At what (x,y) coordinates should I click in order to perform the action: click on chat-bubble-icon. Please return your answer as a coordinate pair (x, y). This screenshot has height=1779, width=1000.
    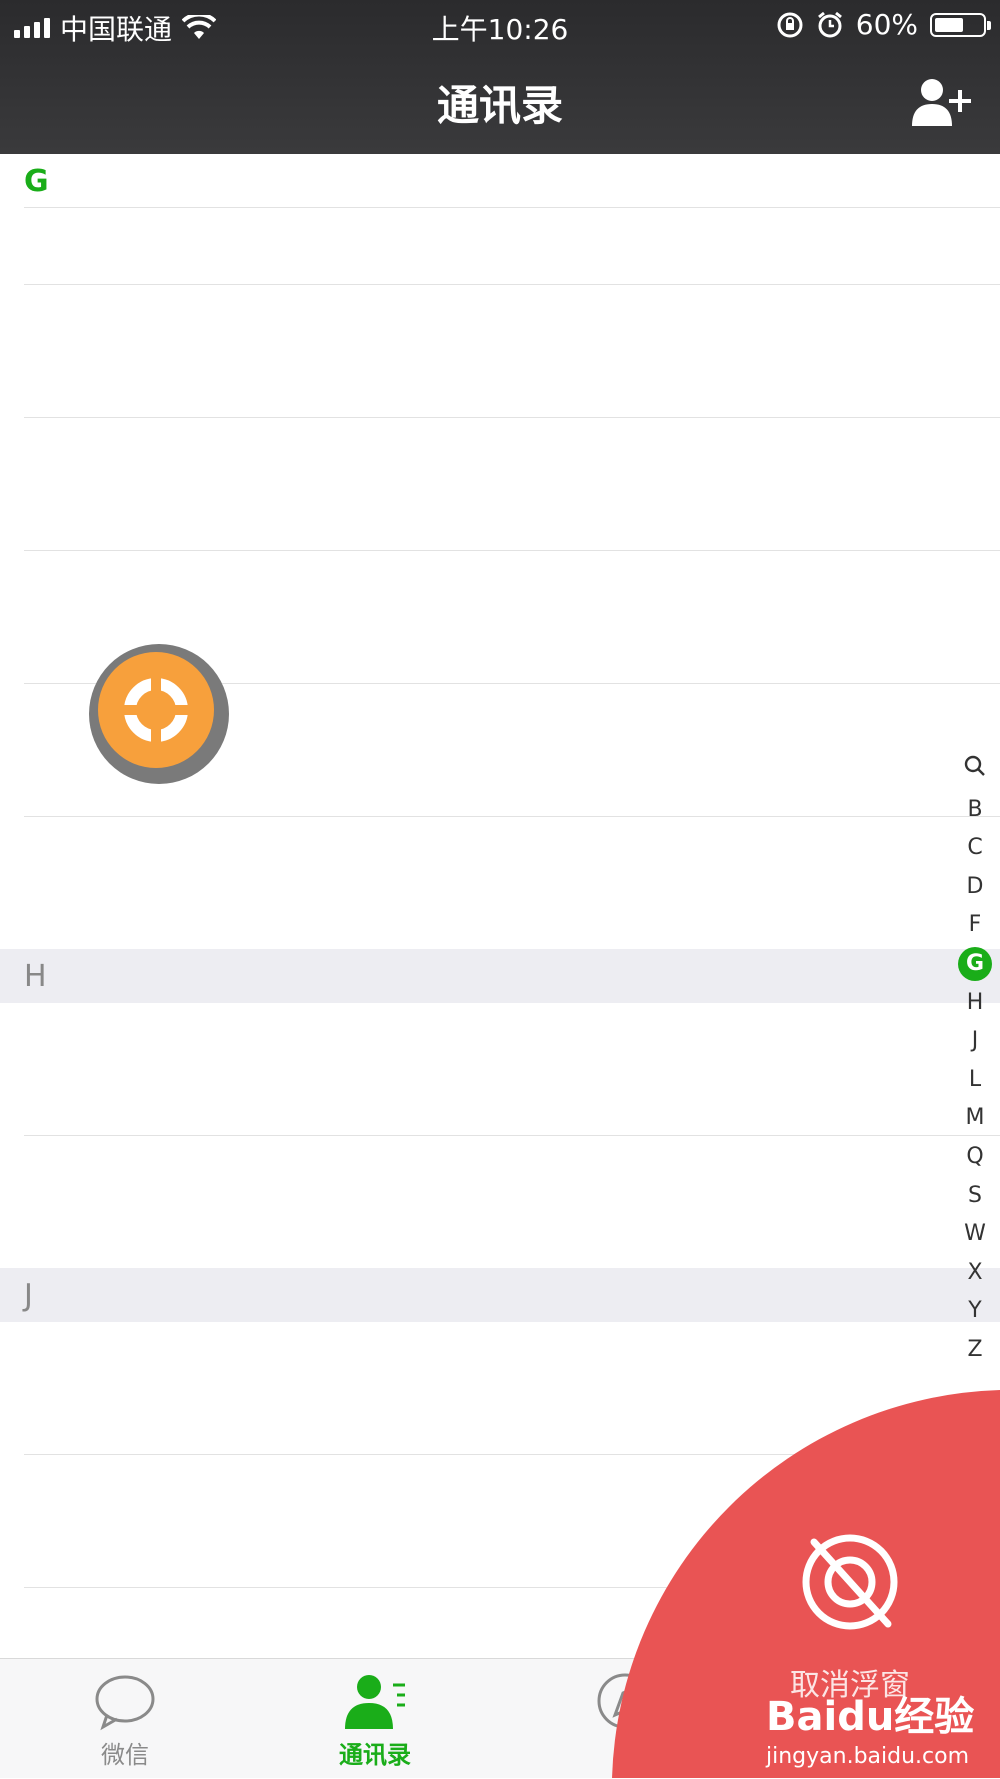
    Looking at the image, I should click on (125, 1703).